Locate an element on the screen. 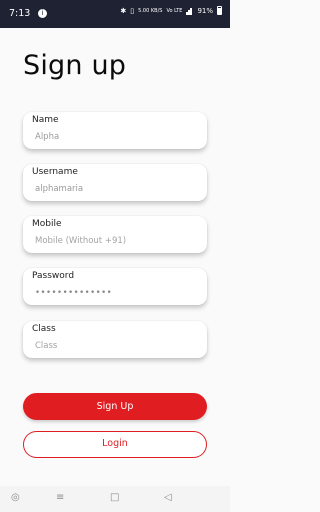 This screenshot has height=512, width=320. name-label: Name is located at coordinates (45, 120).